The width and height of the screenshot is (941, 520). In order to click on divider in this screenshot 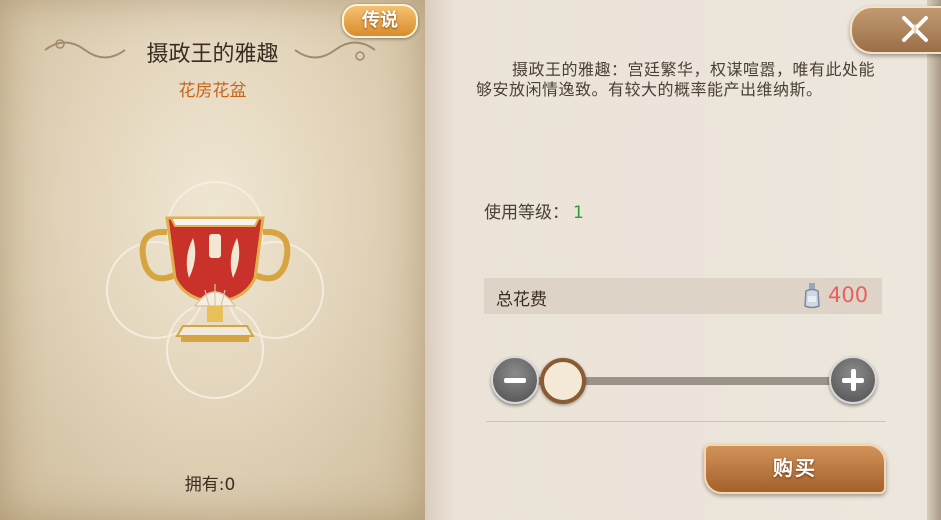, I will do `click(686, 421)`.